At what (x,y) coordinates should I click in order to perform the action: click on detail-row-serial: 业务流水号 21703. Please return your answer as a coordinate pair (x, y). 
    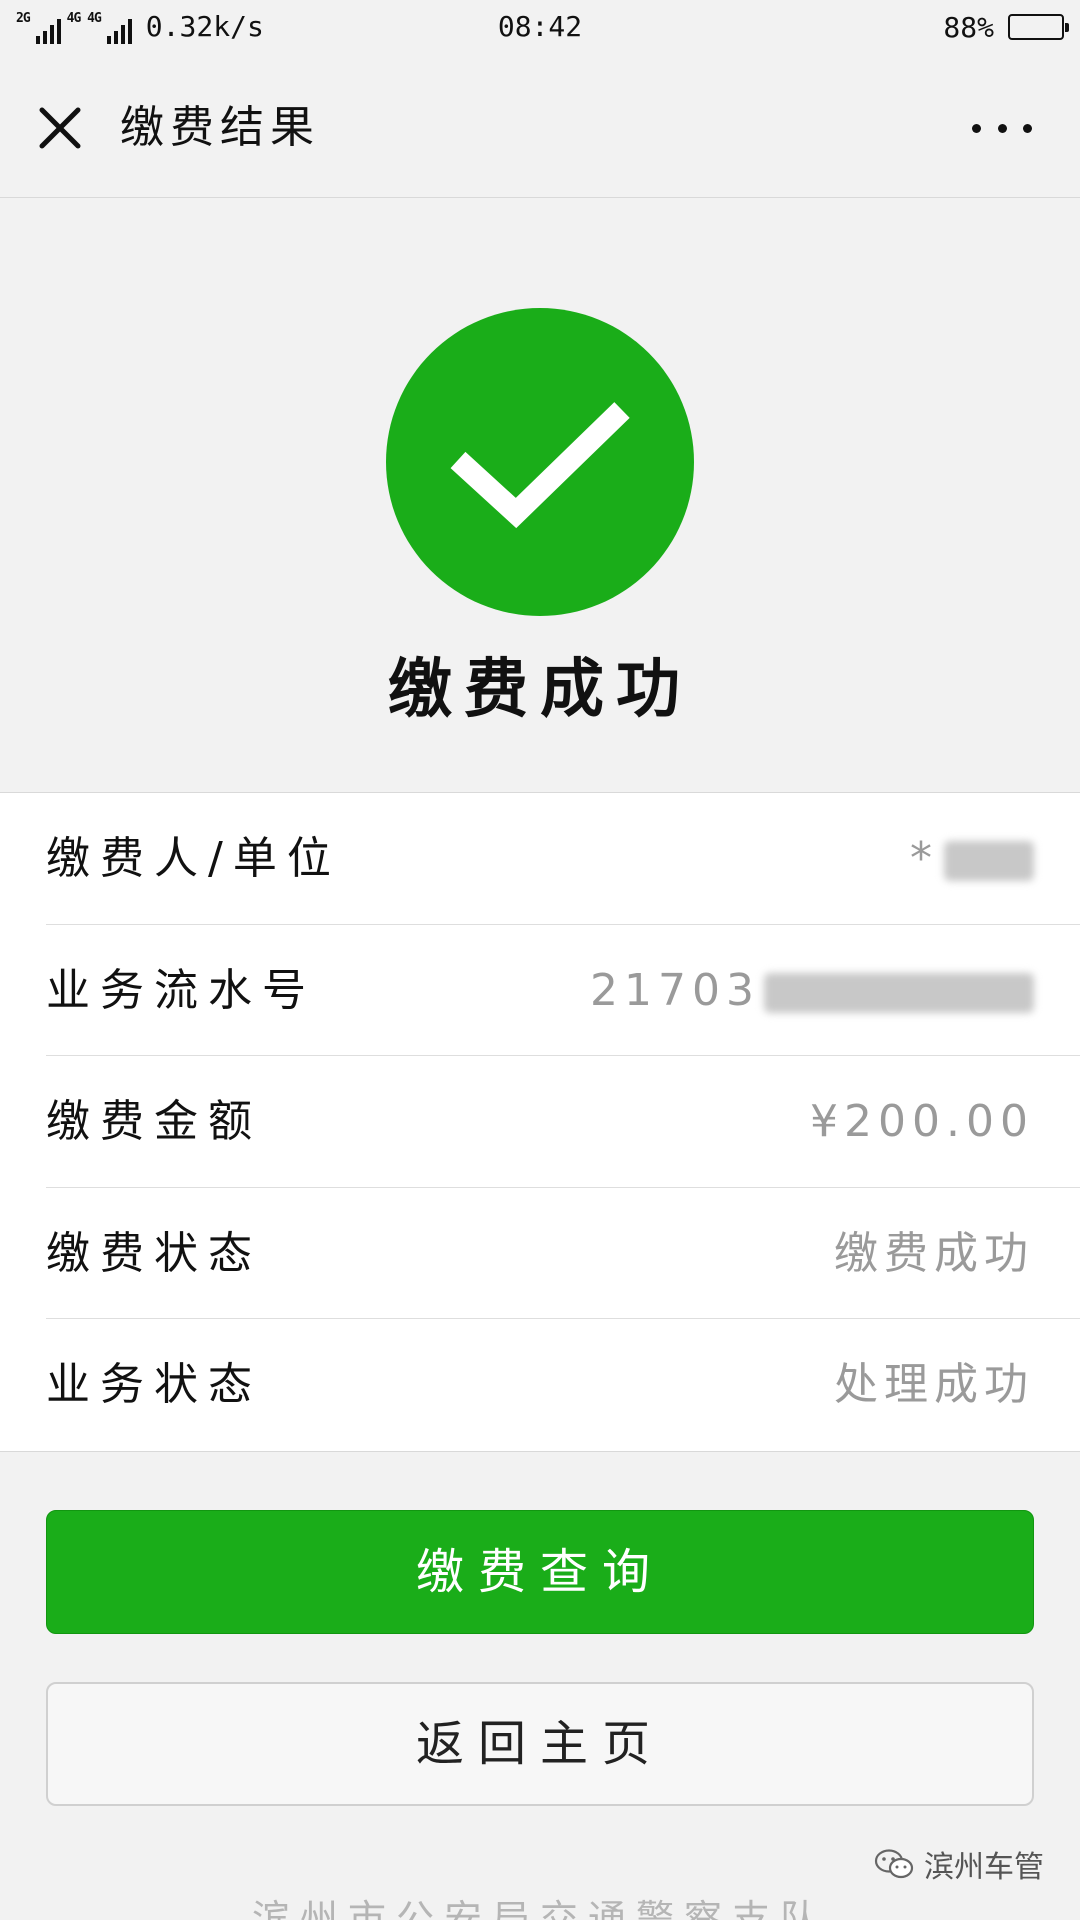
    Looking at the image, I should click on (563, 990).